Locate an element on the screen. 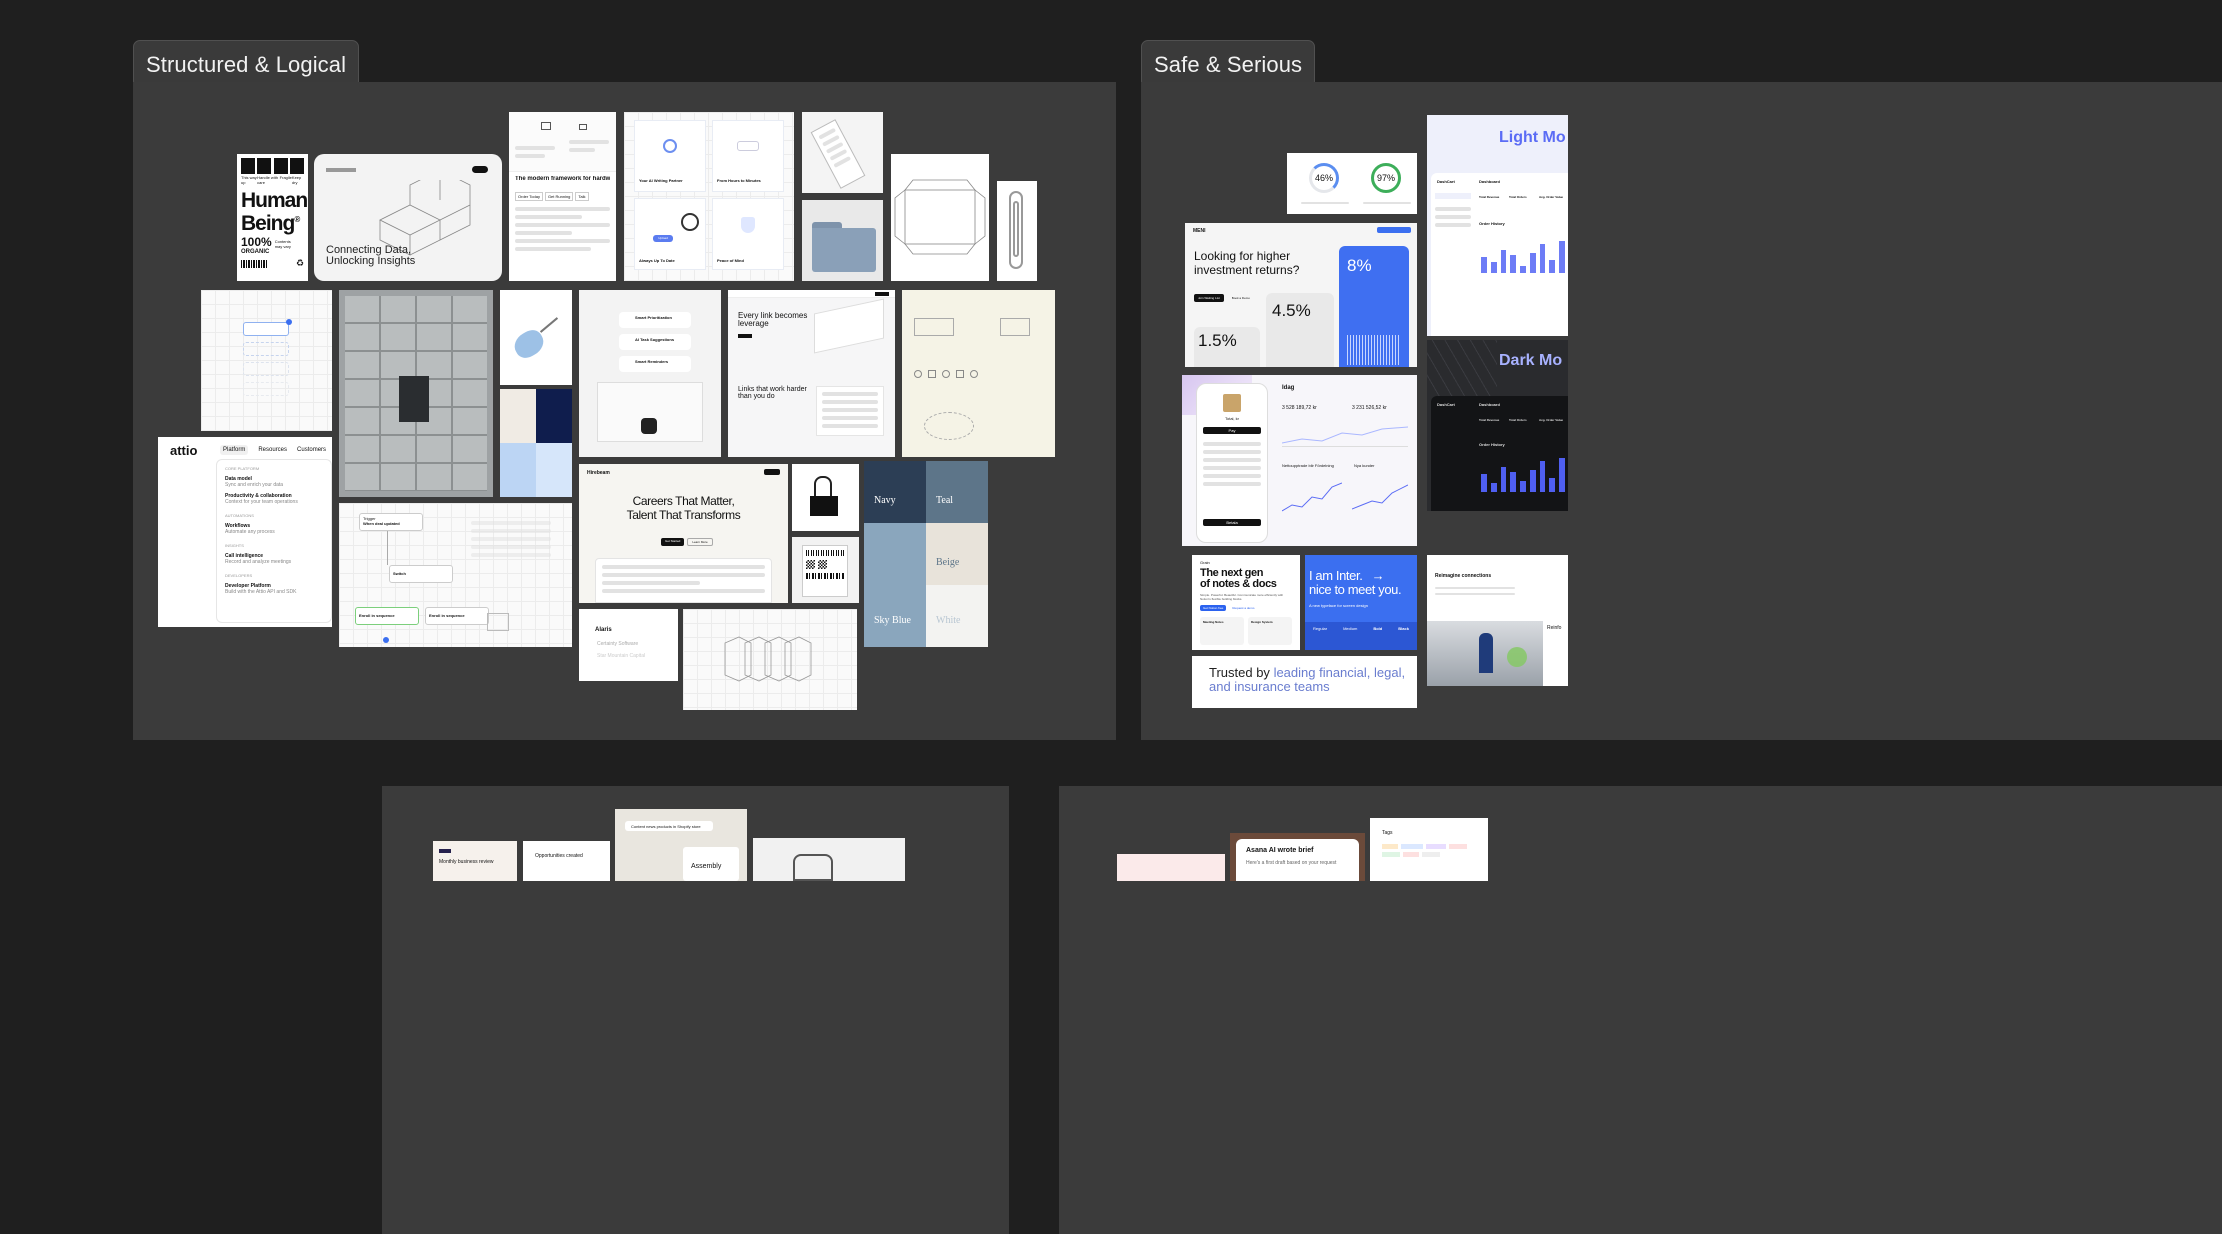  request-demo-link: Request a demo is located at coordinates (1243, 608).